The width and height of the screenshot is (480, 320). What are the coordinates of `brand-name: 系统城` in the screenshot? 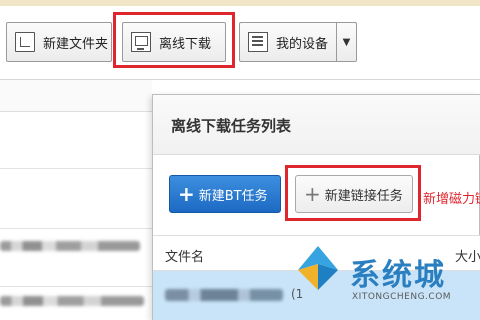 It's located at (398, 275).